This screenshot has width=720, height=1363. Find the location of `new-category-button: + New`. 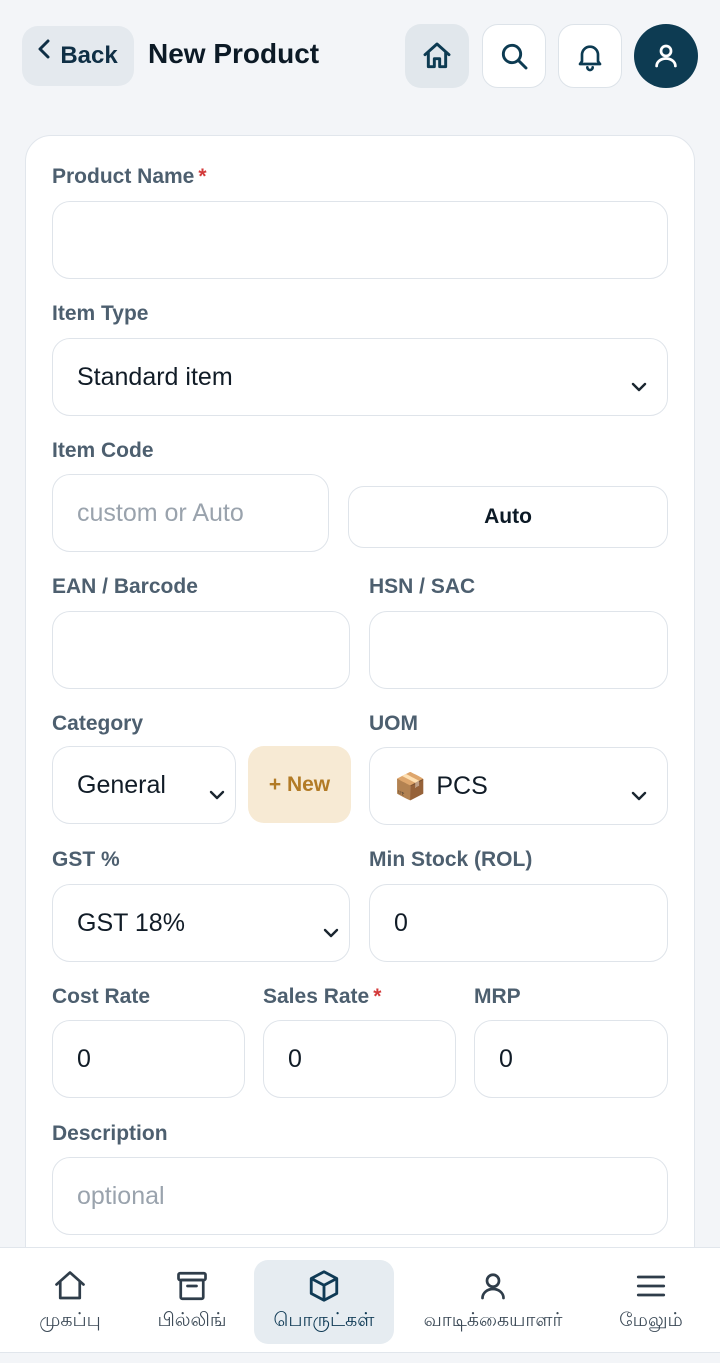

new-category-button: + New is located at coordinates (299, 784).